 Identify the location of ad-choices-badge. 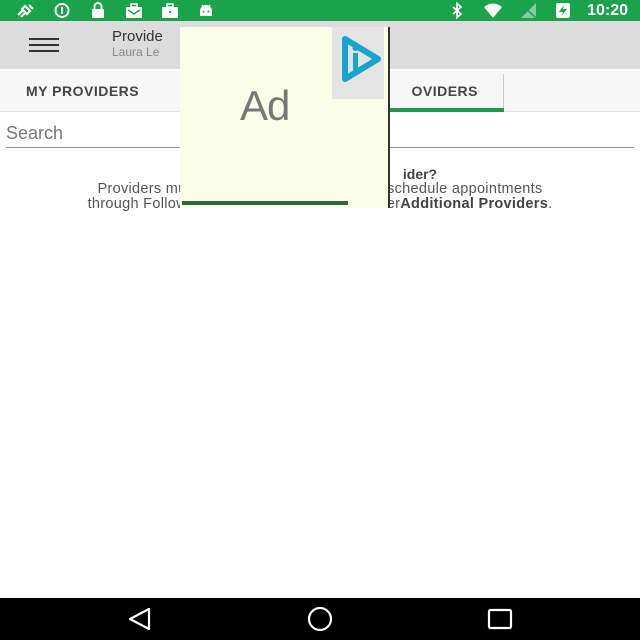
(358, 63).